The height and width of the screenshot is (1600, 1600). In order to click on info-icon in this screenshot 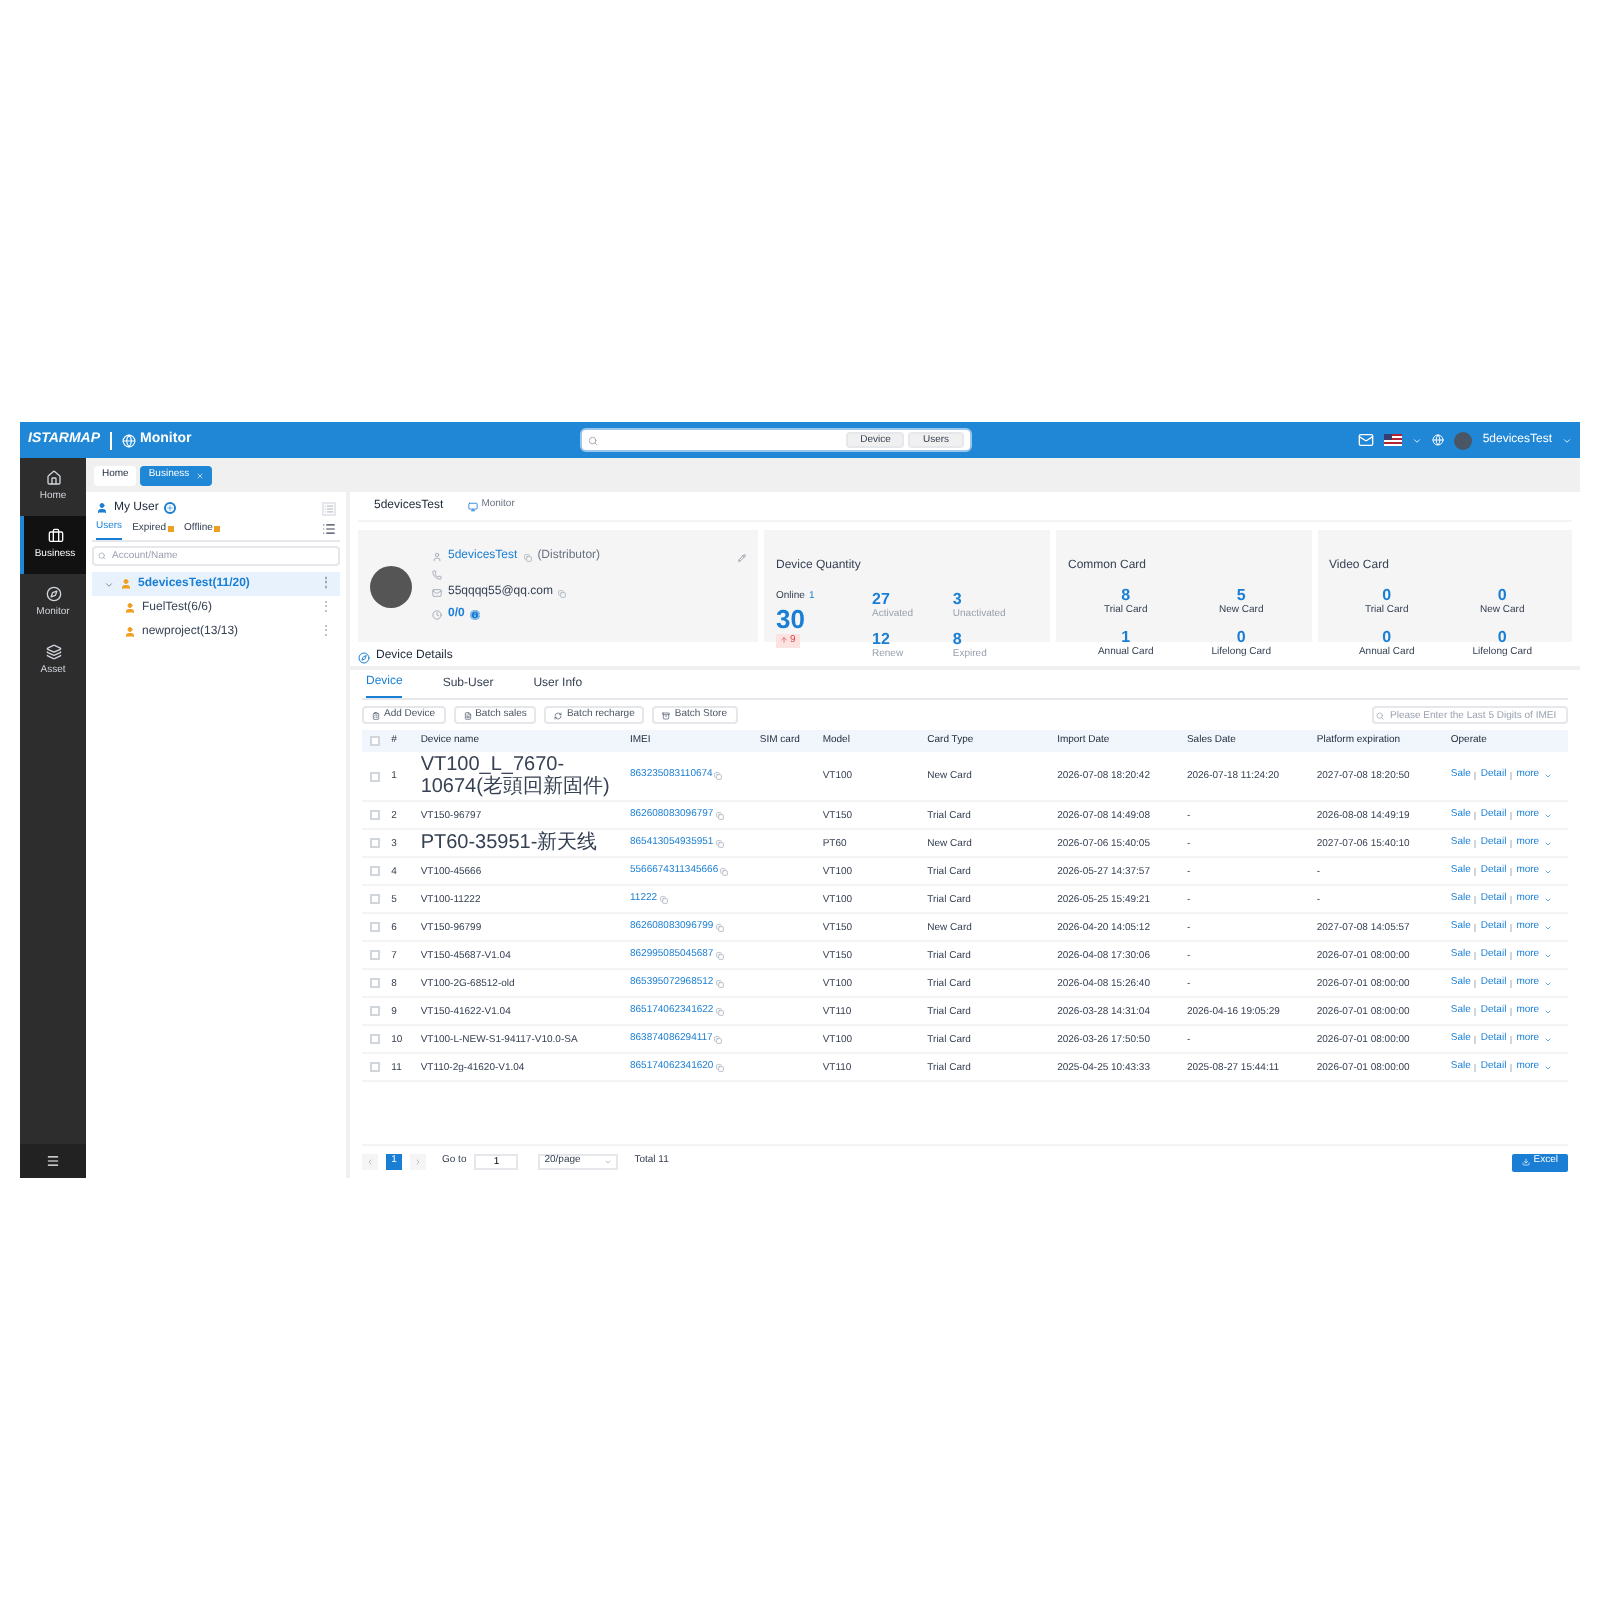, I will do `click(475, 615)`.